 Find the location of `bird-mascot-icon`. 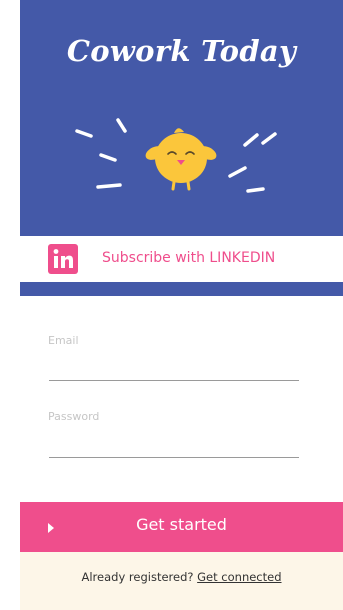

bird-mascot-icon is located at coordinates (176, 155).